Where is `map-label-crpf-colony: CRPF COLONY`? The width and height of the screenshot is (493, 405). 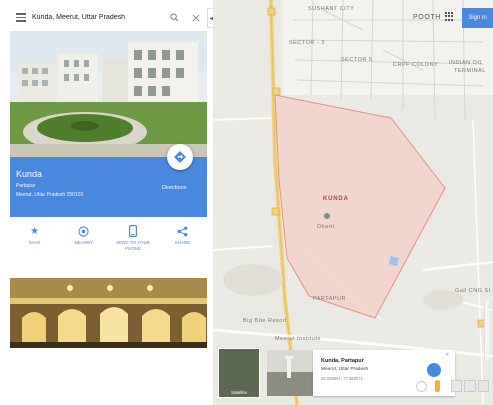 map-label-crpf-colony: CRPF COLONY is located at coordinates (416, 65).